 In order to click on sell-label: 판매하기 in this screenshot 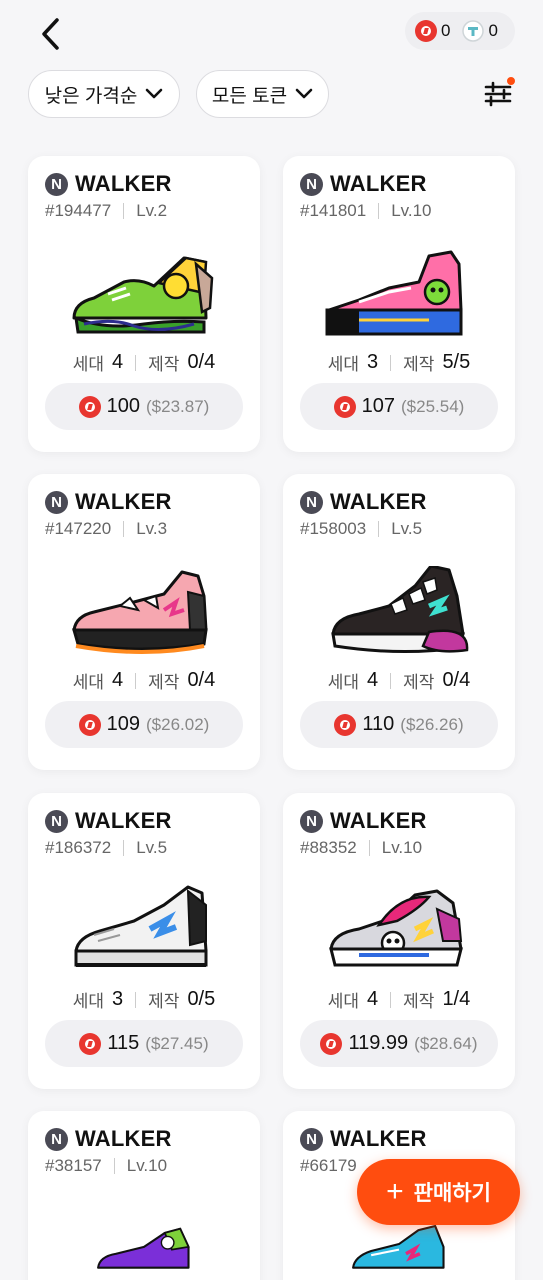, I will do `click(452, 1193)`.